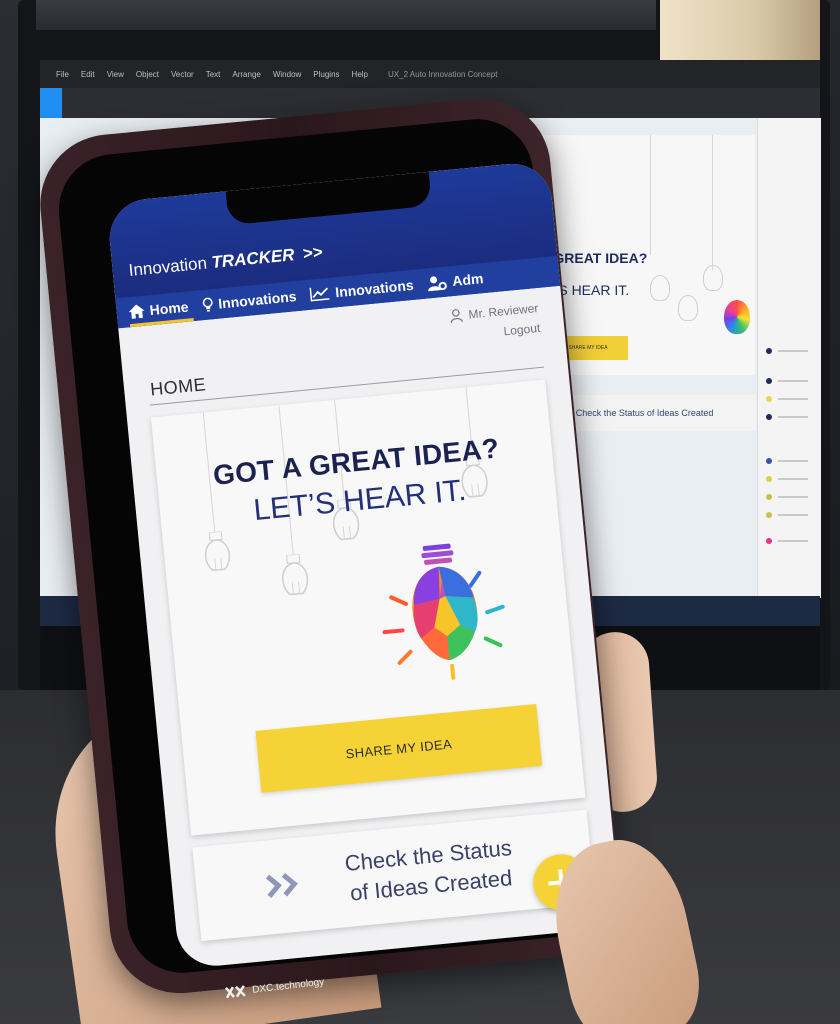 Image resolution: width=840 pixels, height=1024 pixels. Describe the element at coordinates (313, 253) in the screenshot. I see `app-title-chevron: >>` at that location.